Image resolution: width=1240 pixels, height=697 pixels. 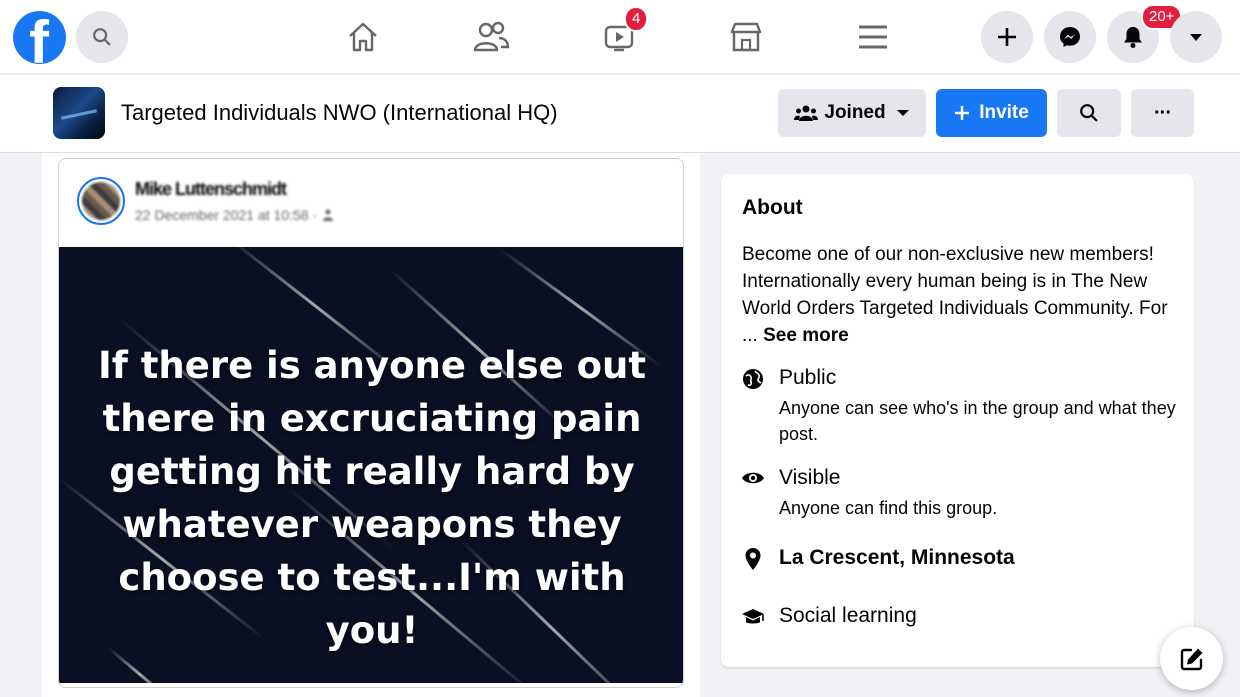 I want to click on location-pin-icon, so click(x=753, y=559).